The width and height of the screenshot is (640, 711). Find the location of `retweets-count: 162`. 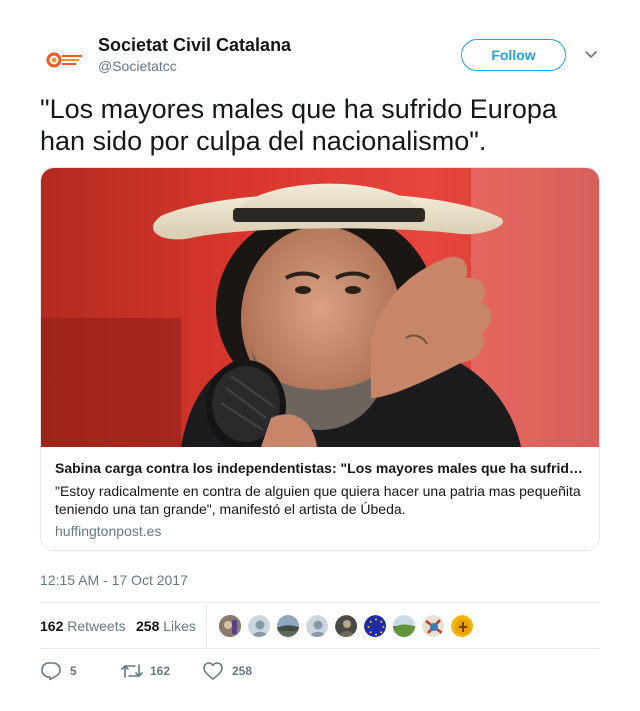

retweets-count: 162 is located at coordinates (52, 626).